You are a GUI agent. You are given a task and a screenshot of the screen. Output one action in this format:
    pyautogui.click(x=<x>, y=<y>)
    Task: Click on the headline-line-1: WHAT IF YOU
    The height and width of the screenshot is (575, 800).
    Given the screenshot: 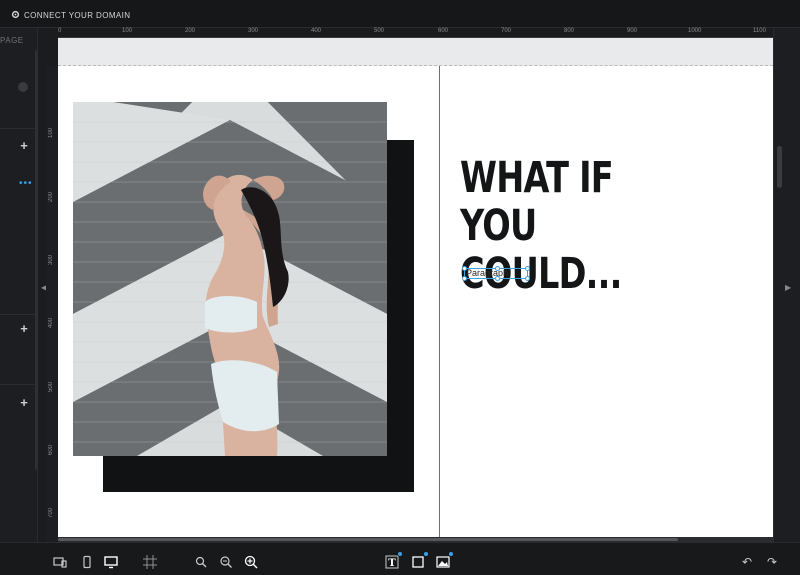 What is the action you would take?
    pyautogui.click(x=537, y=202)
    